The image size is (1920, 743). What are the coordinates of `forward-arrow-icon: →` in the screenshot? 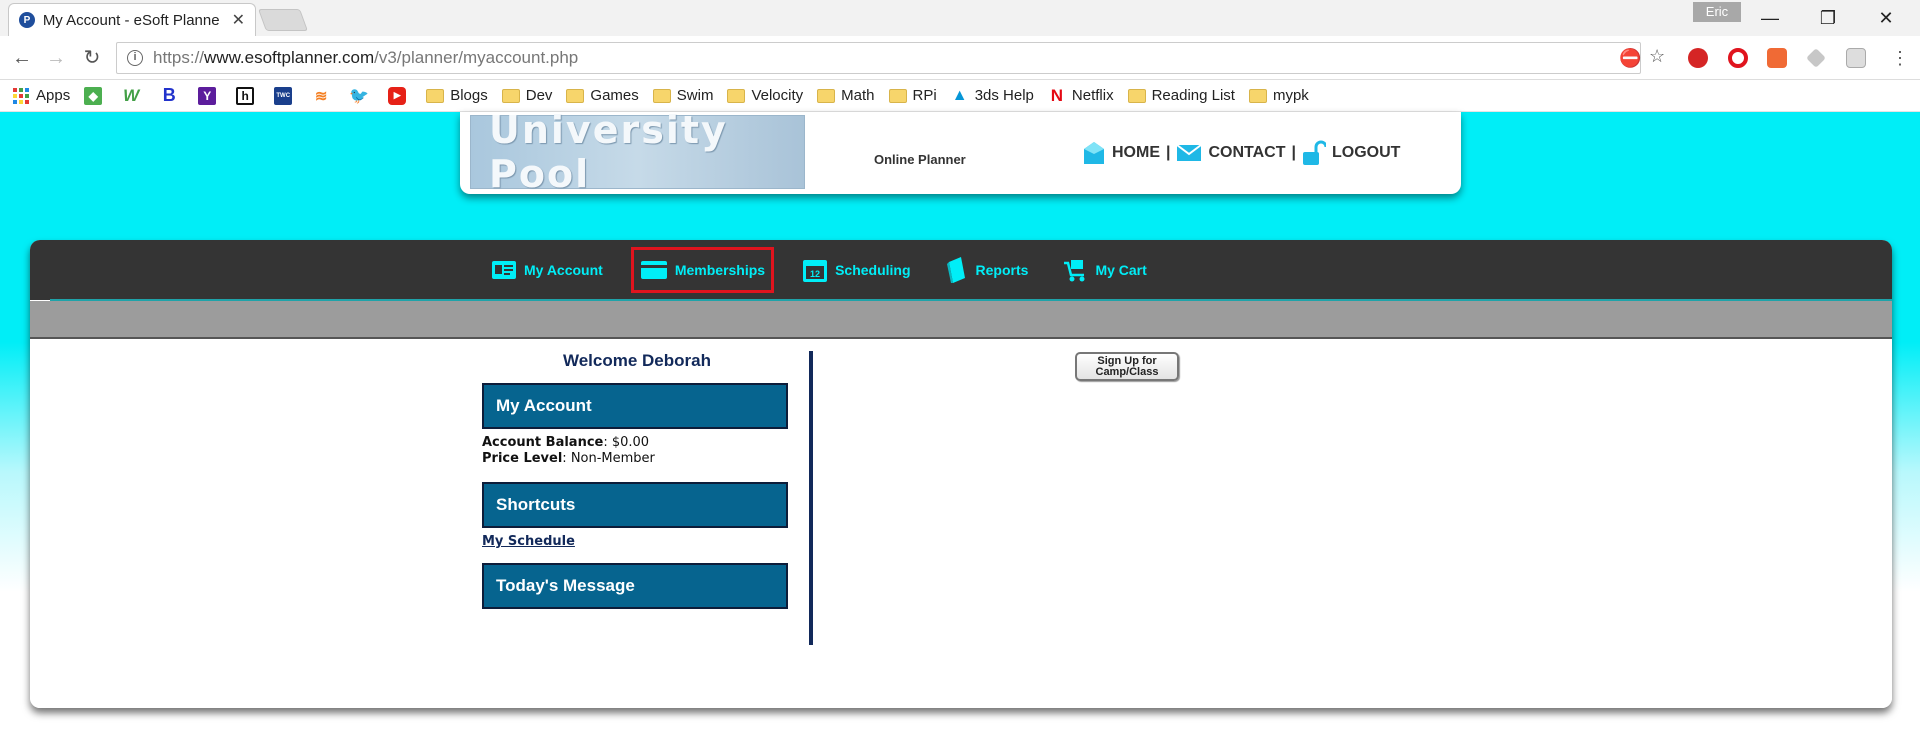 It's located at (56, 58).